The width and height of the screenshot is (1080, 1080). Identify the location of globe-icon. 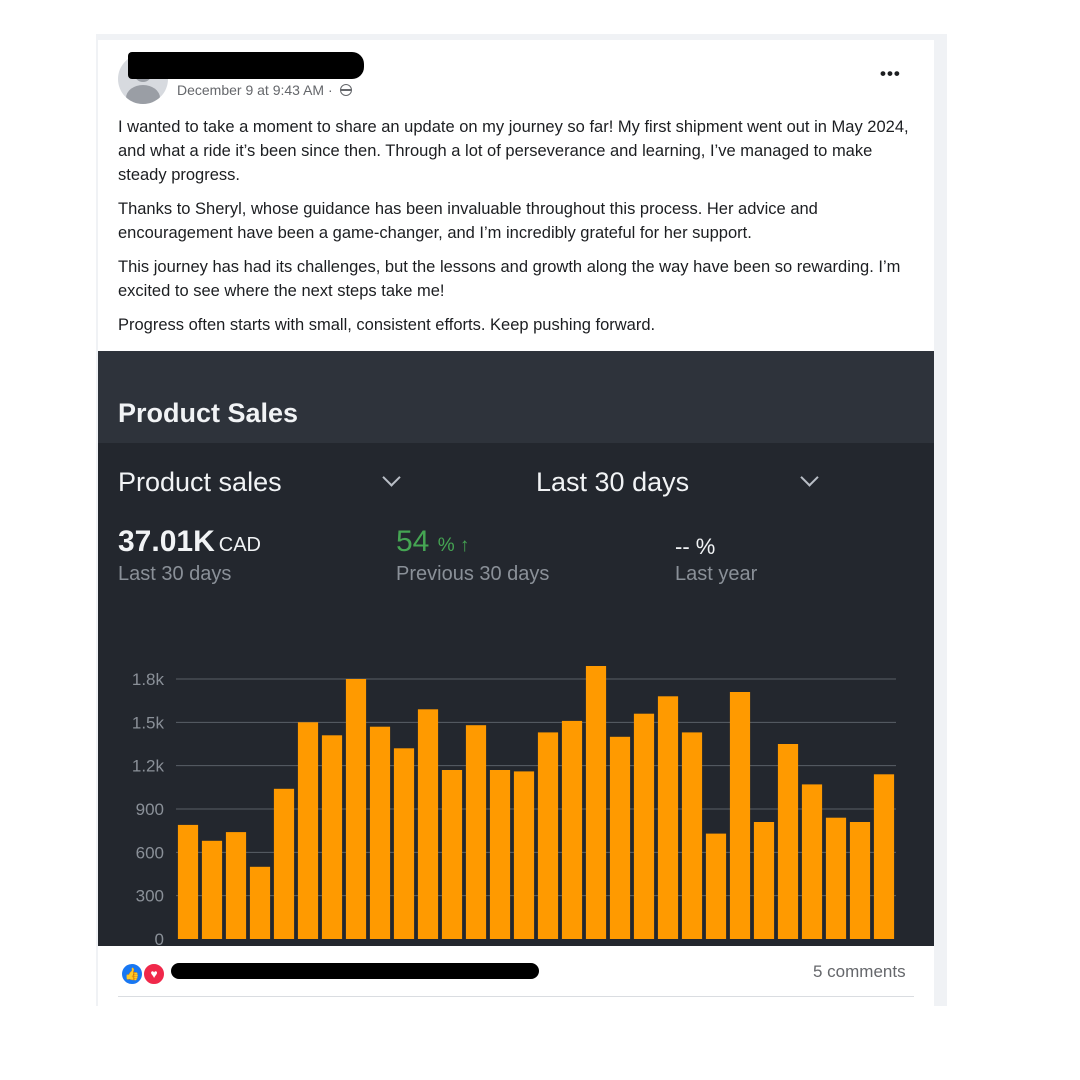
(345, 90).